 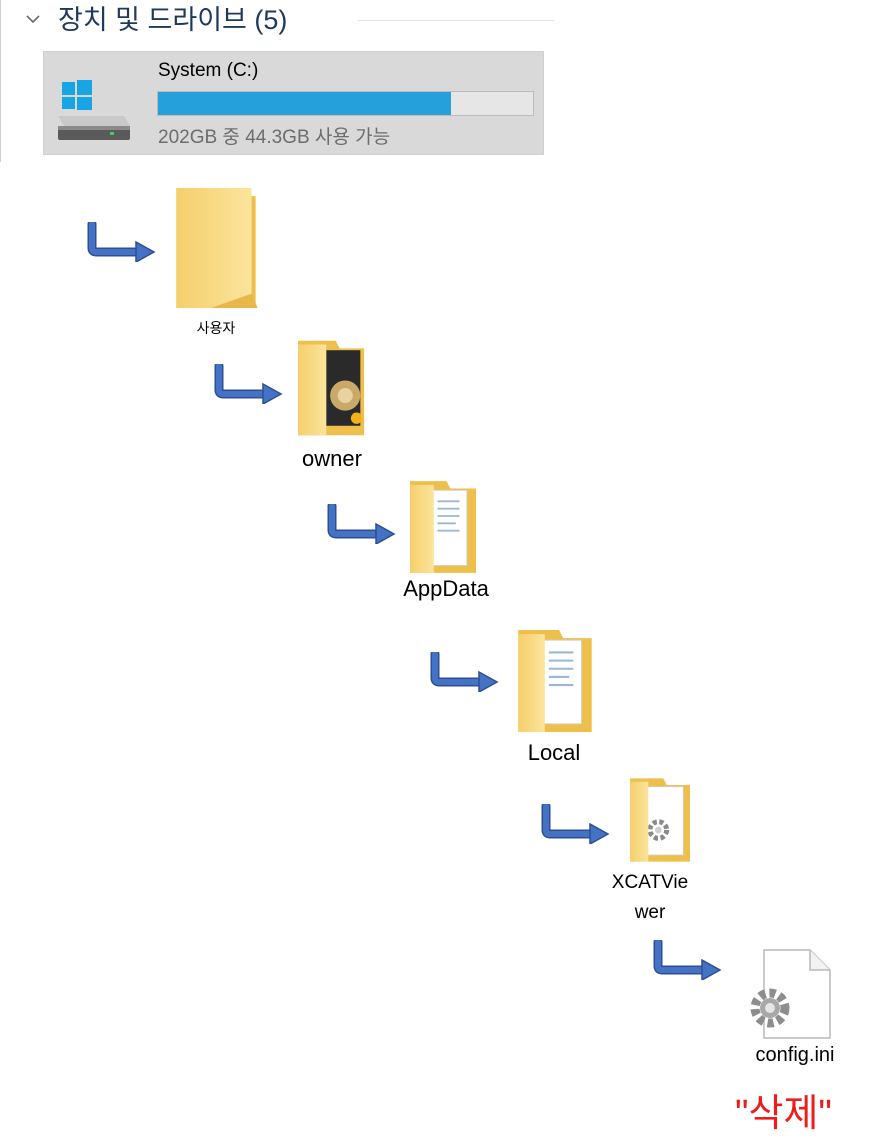 What do you see at coordinates (33, 19) in the screenshot?
I see `chevron-down-icon` at bounding box center [33, 19].